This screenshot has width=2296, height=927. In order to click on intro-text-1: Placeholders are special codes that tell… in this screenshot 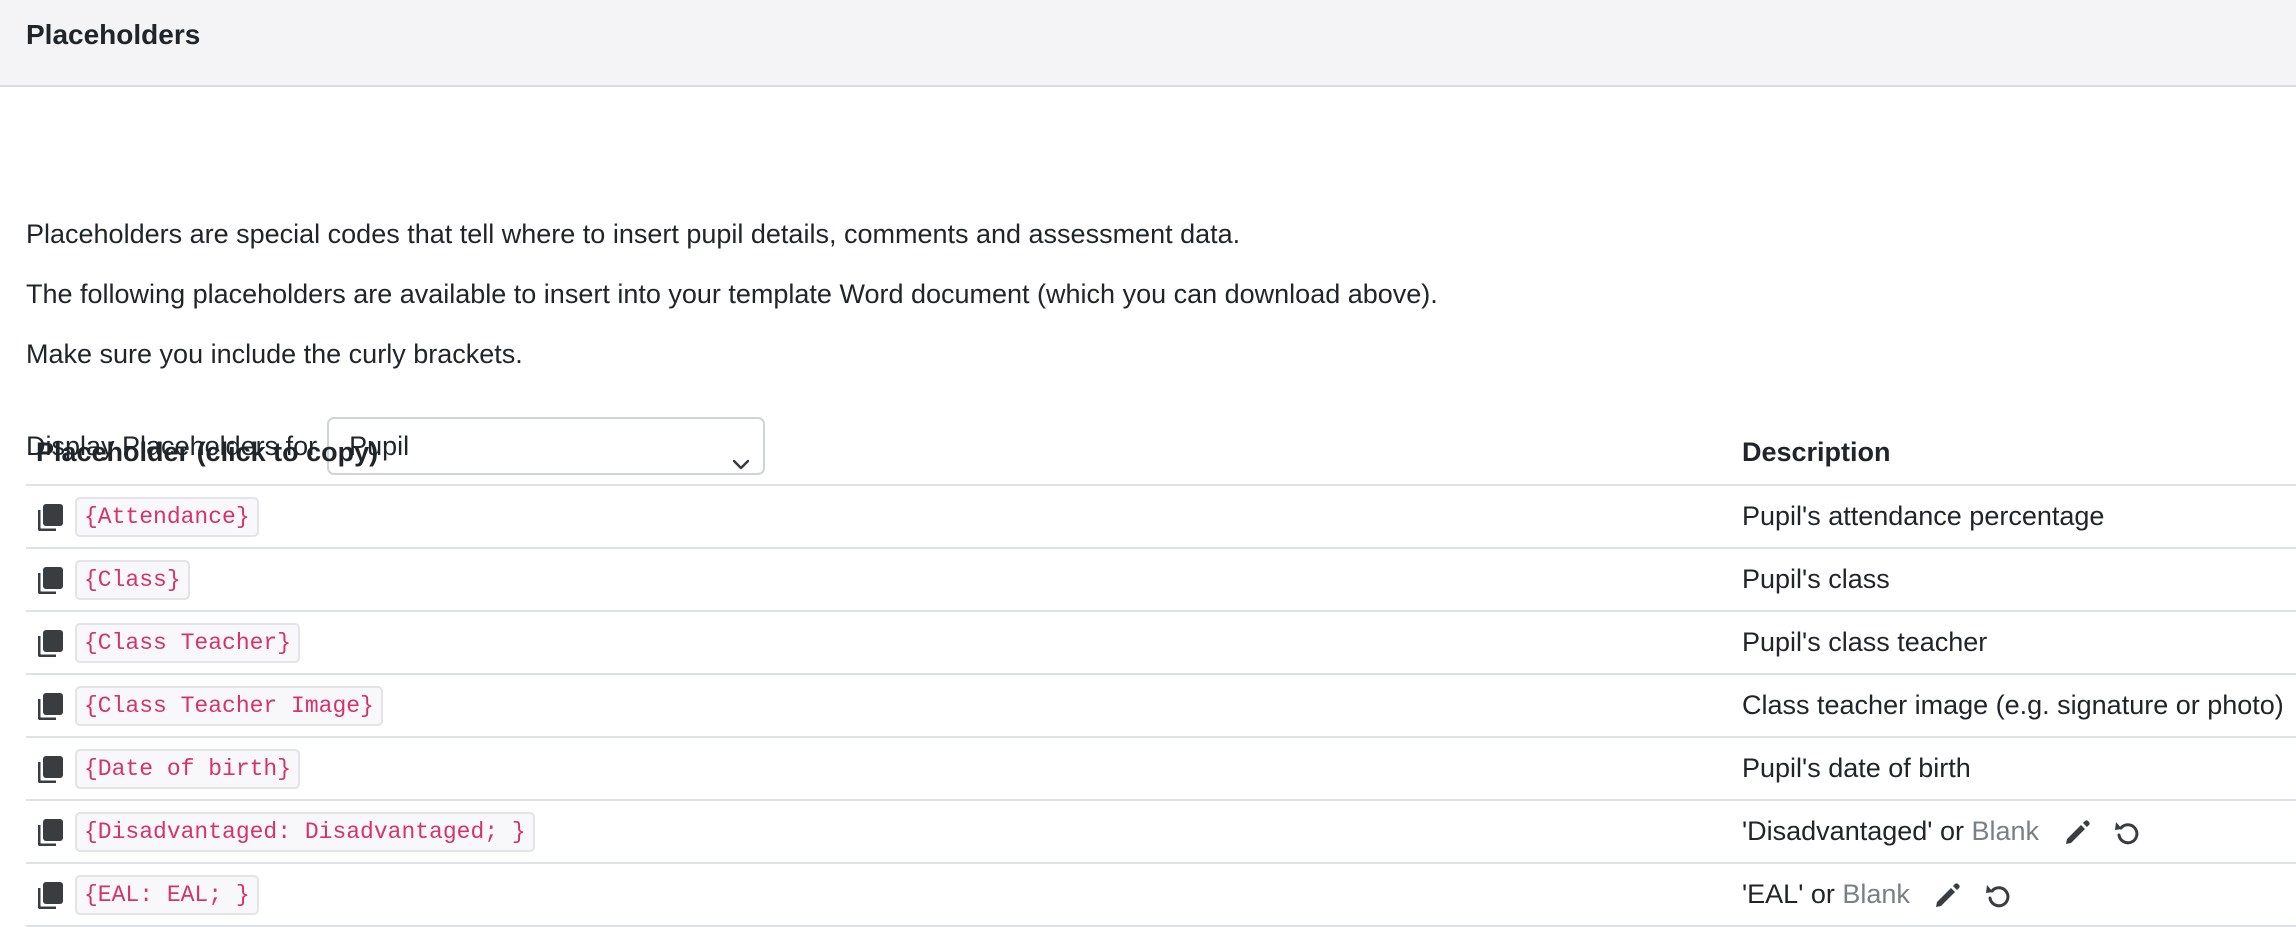, I will do `click(633, 234)`.